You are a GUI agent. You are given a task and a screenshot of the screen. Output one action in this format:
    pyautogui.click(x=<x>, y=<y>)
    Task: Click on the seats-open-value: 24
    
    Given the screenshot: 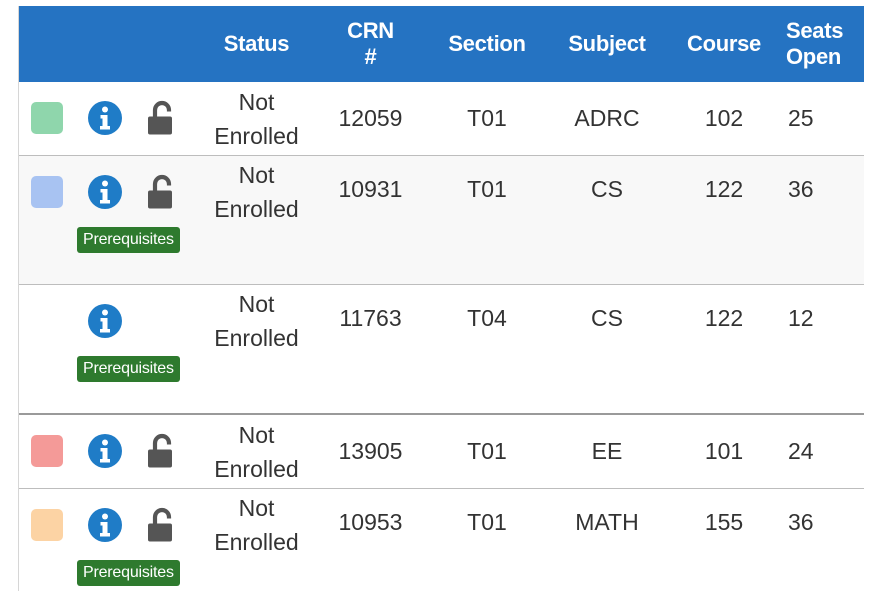 What is the action you would take?
    pyautogui.click(x=801, y=451)
    